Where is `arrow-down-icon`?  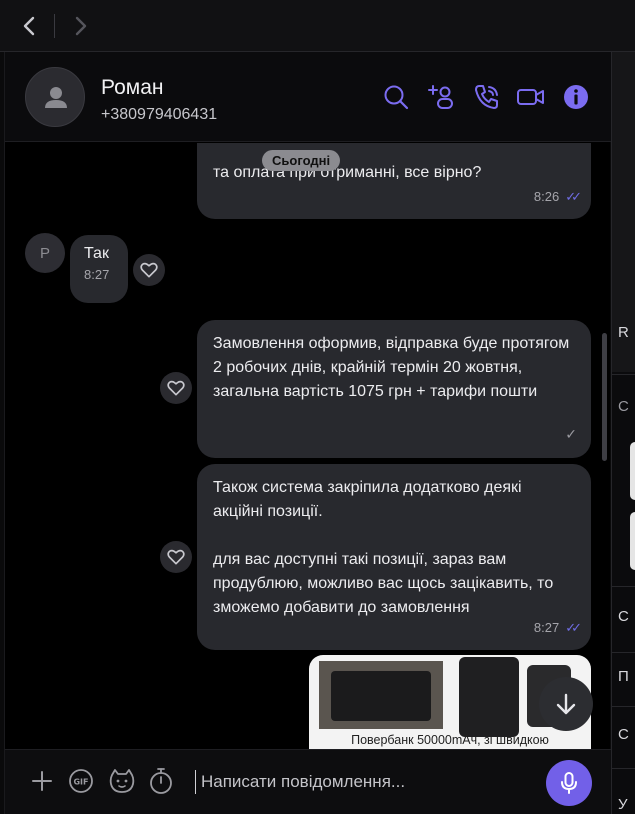 arrow-down-icon is located at coordinates (566, 704).